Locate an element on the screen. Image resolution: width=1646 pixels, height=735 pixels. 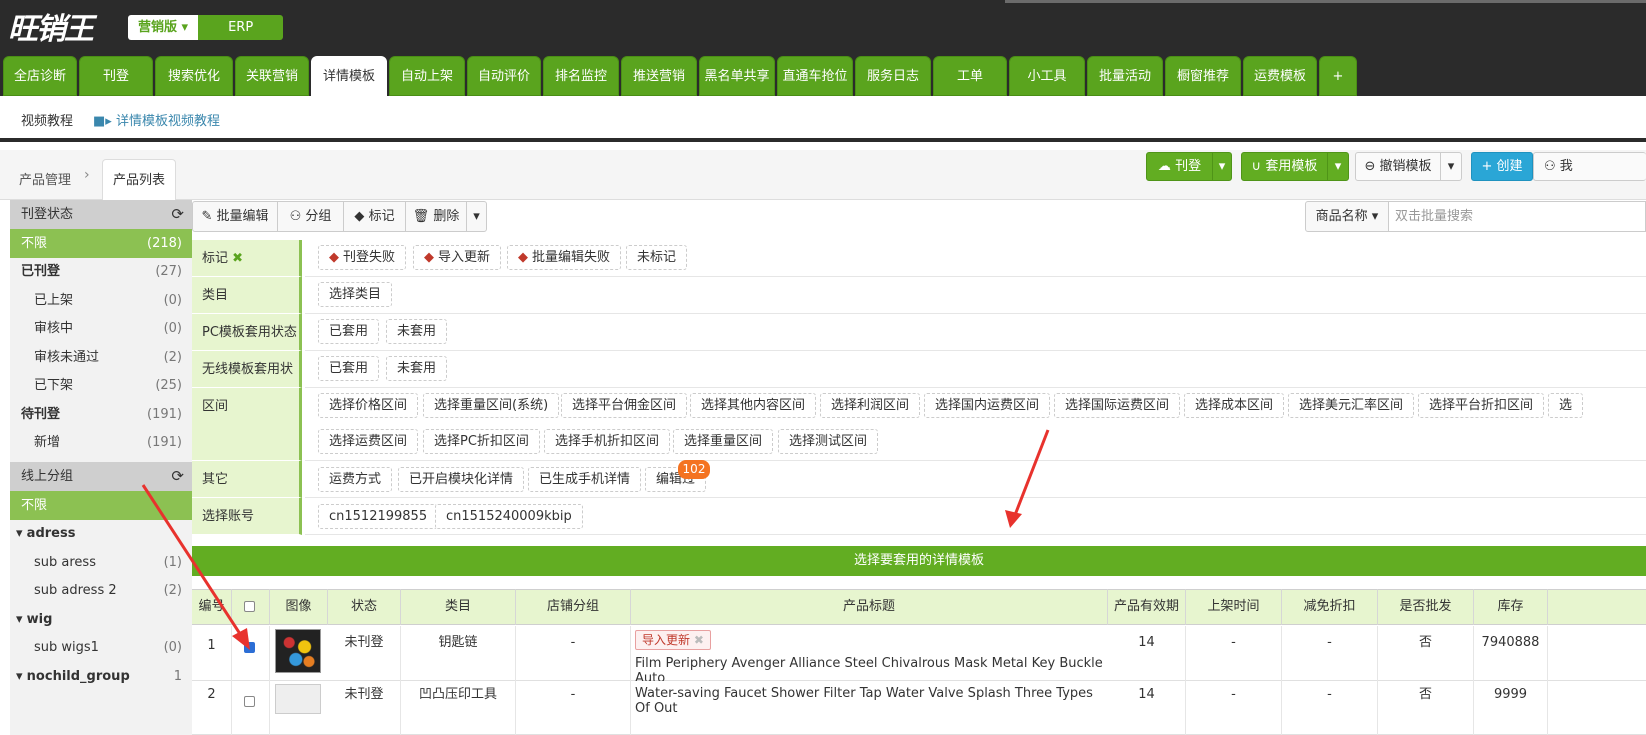
status-item-all: 不限 (218) is located at coordinates (101, 243).